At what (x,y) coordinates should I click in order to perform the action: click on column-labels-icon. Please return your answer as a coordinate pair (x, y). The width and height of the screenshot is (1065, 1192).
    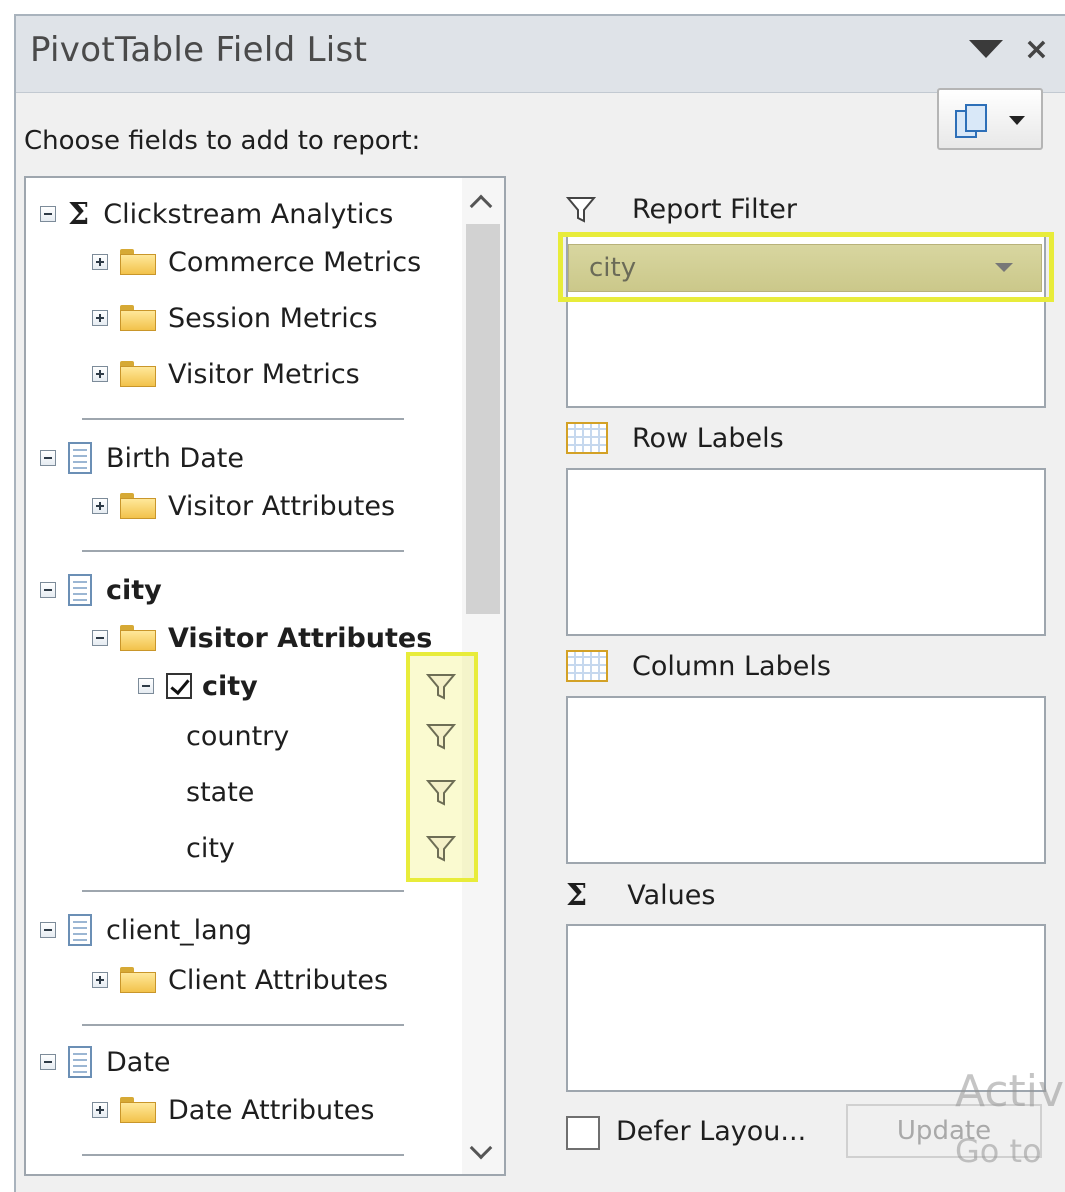
    Looking at the image, I should click on (587, 666).